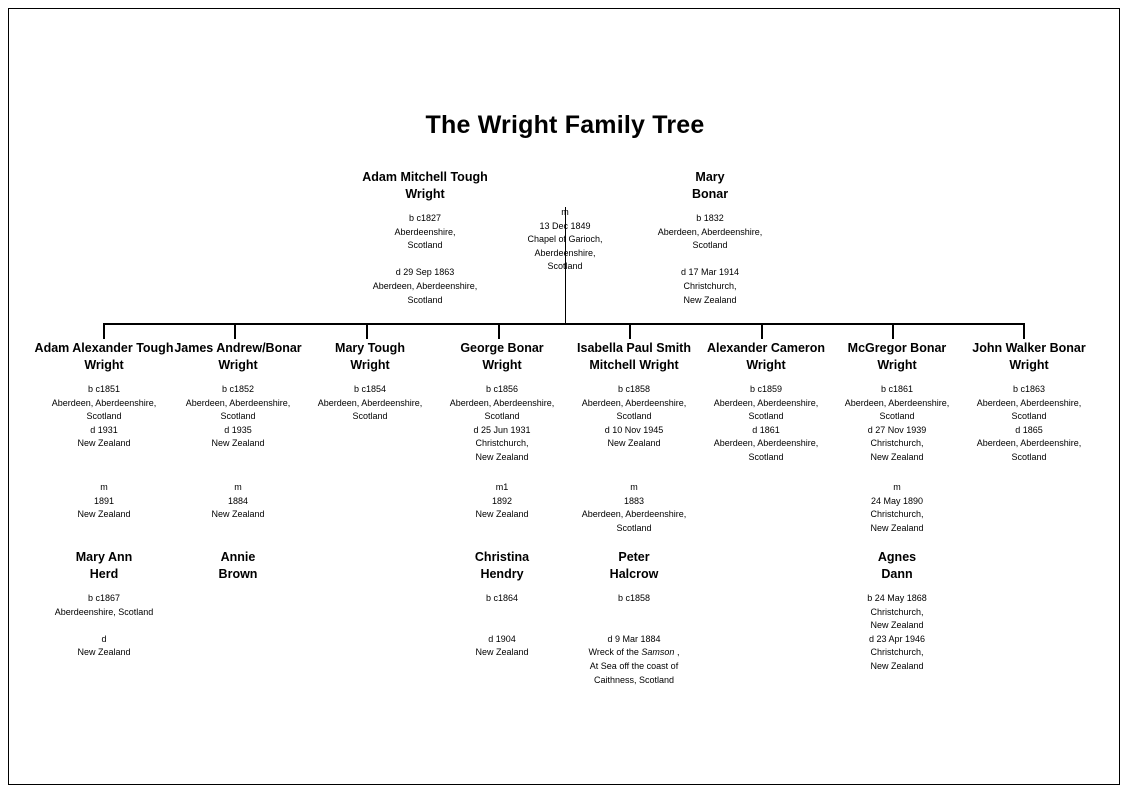 The width and height of the screenshot is (1131, 805). I want to click on person-name-line2: Brown, so click(238, 574).